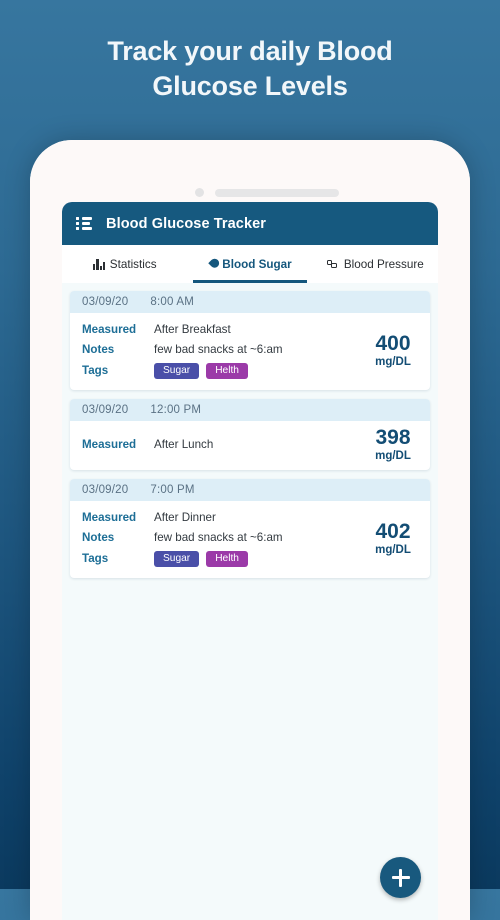  What do you see at coordinates (185, 517) in the screenshot?
I see `row-measured-value: After Dinner` at bounding box center [185, 517].